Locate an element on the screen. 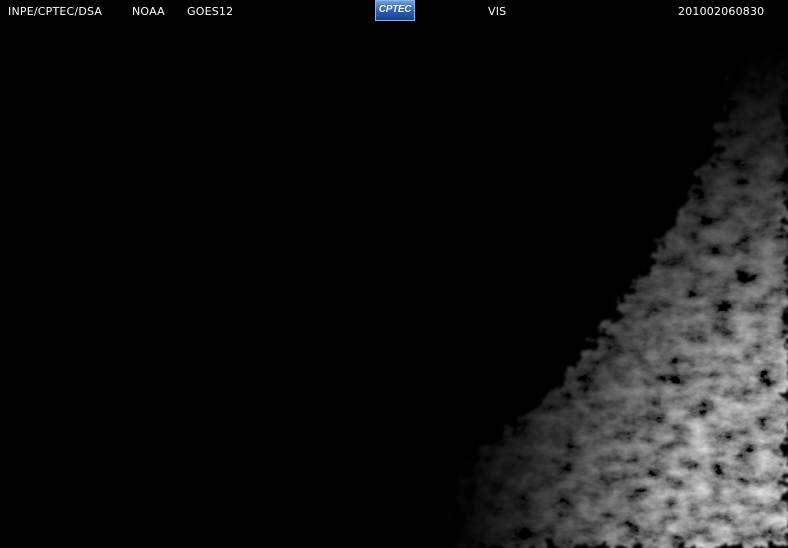 The image size is (788, 548). organization-label: INPE/CPTEC/DSA is located at coordinates (55, 11).